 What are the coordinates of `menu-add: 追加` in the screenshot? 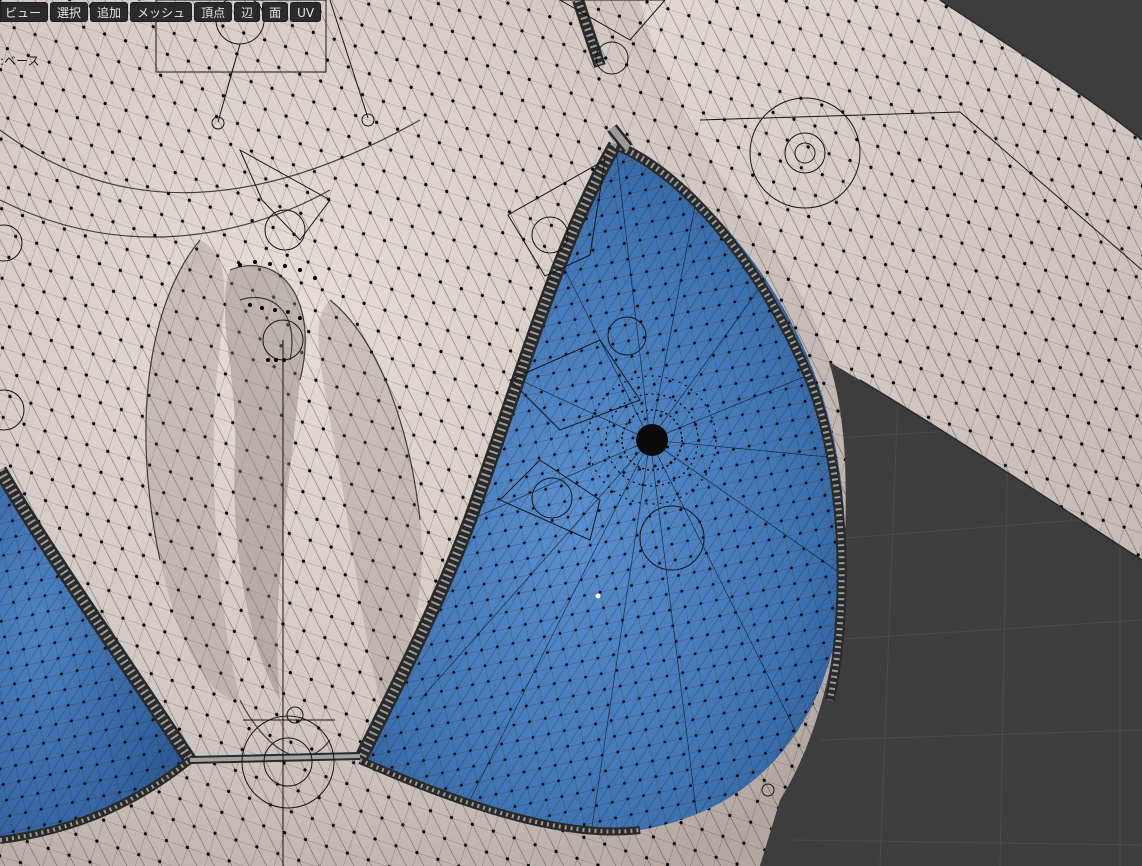 It's located at (109, 12).